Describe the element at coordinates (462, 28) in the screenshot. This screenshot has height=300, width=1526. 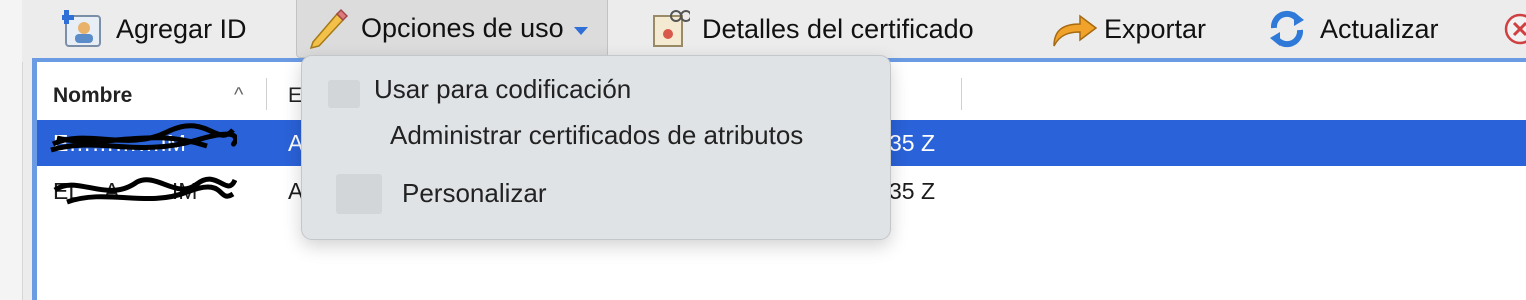
I see `usage-options-label: Opciones de uso` at that location.